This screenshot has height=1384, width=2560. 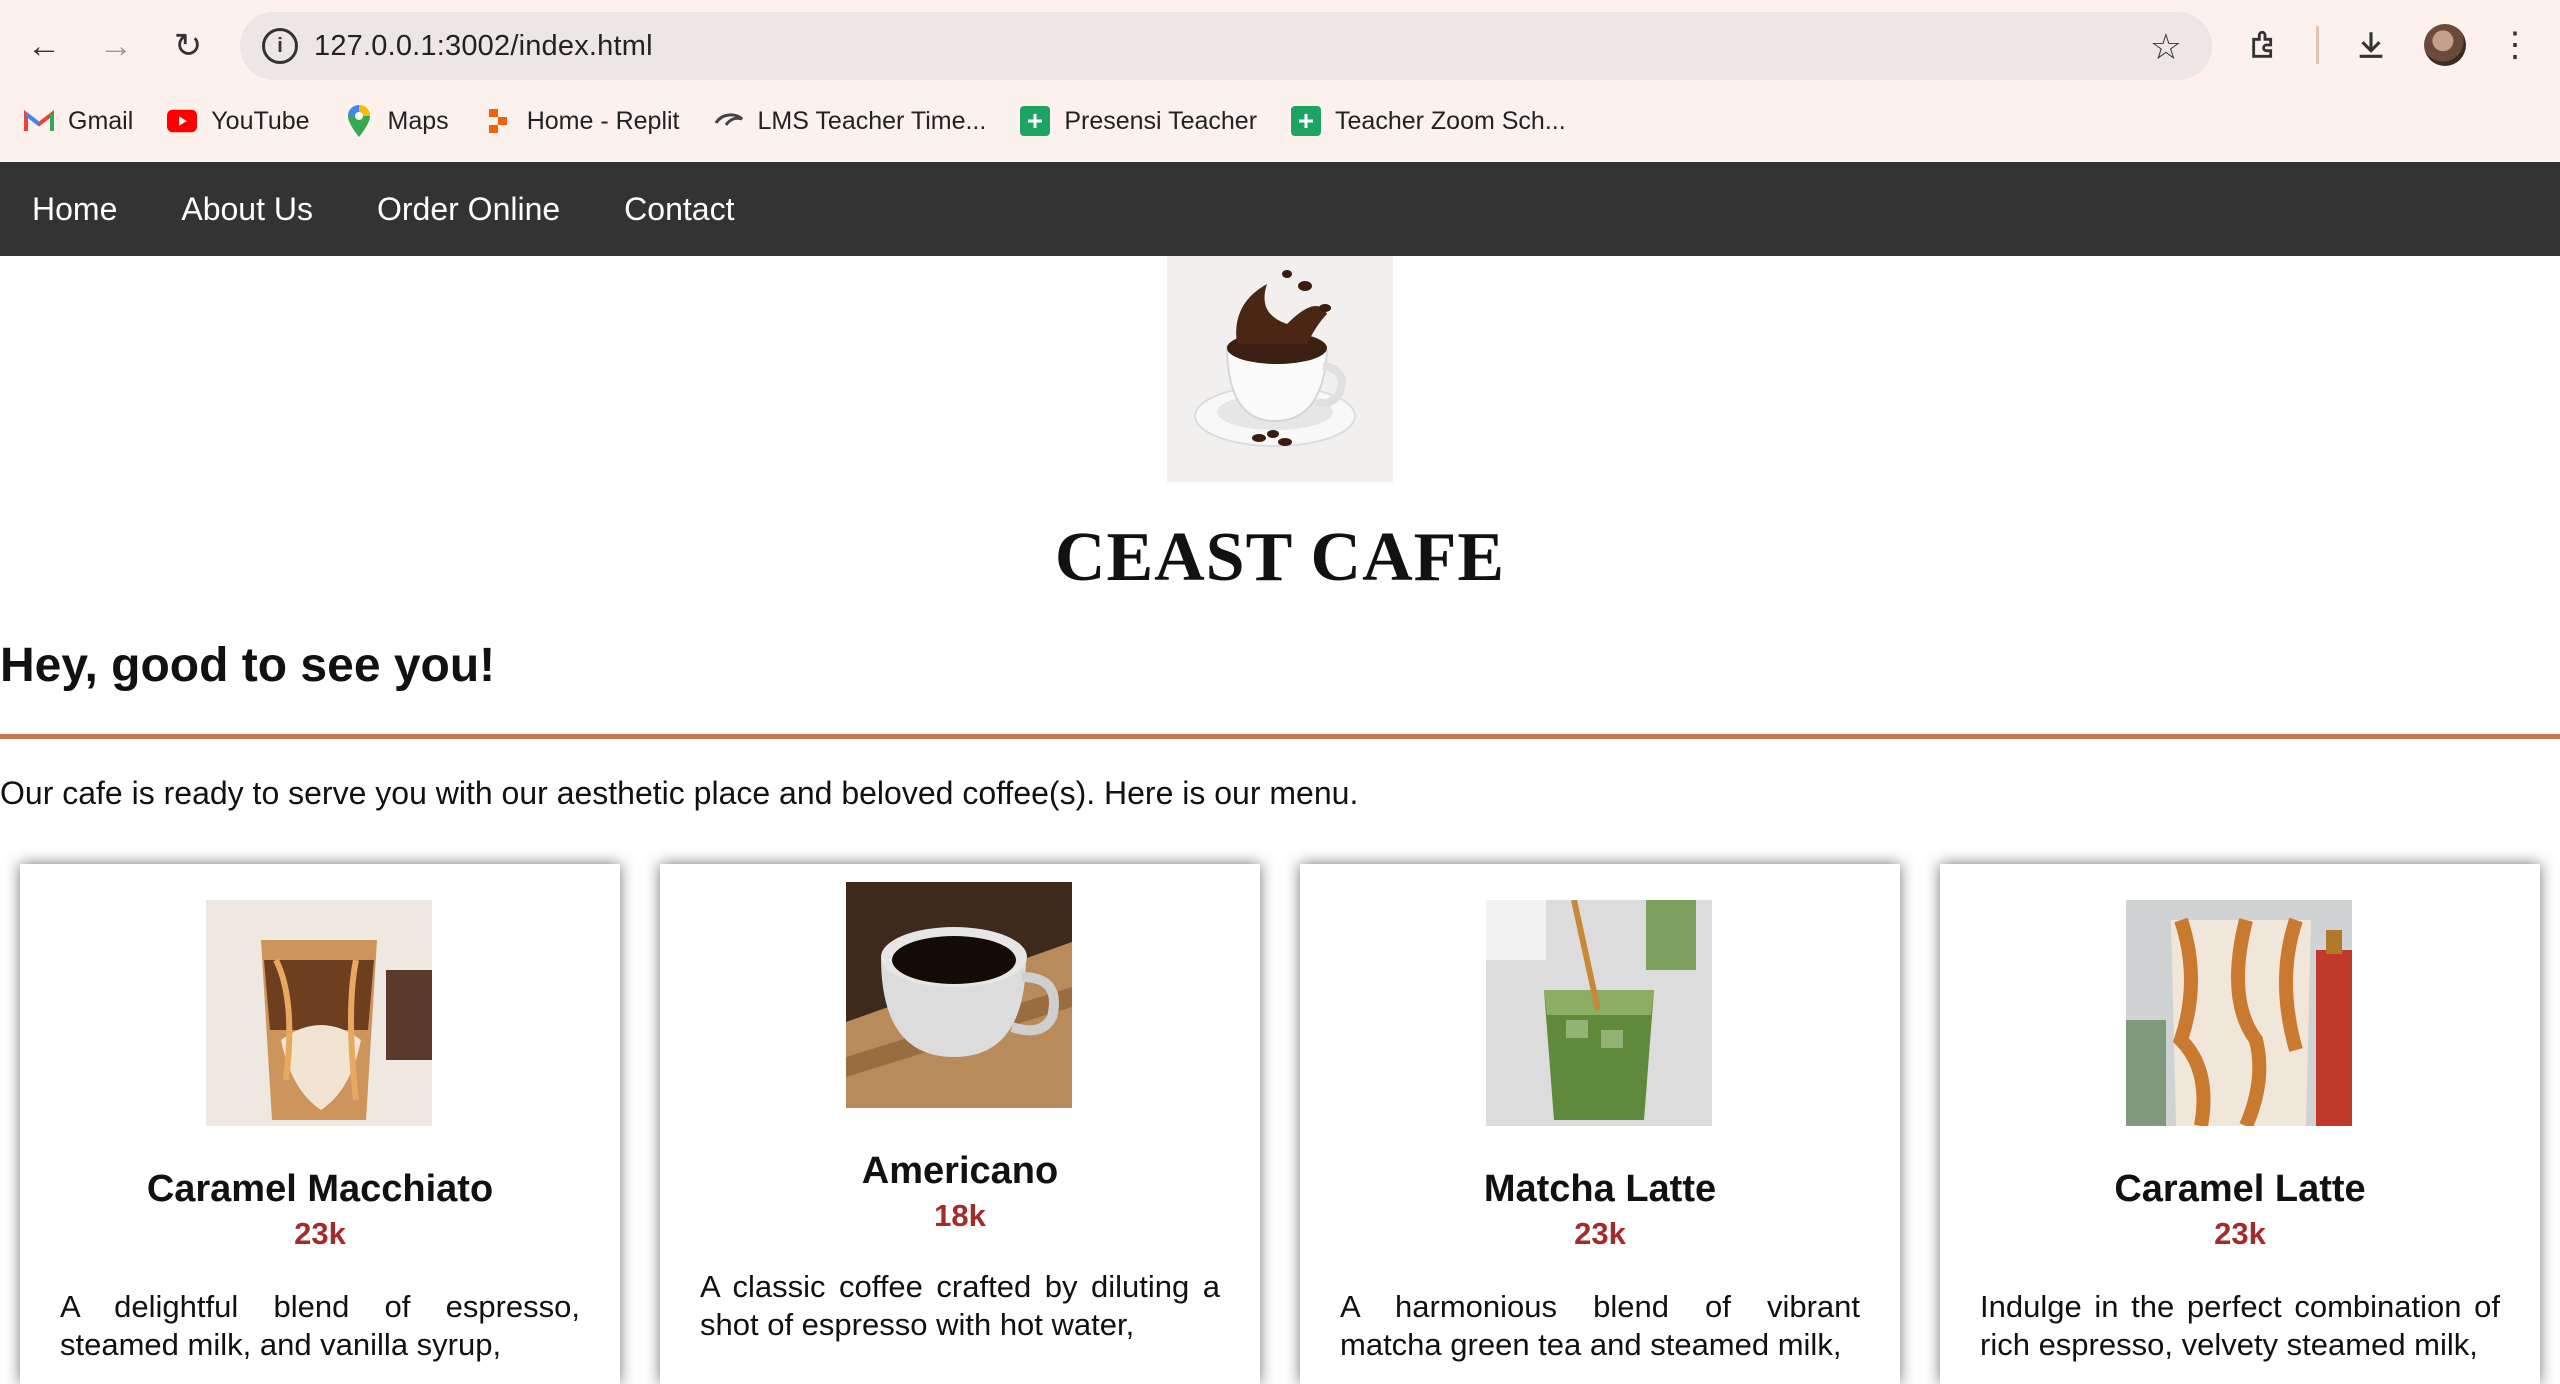 I want to click on bookmark-label: Maps, so click(x=418, y=120).